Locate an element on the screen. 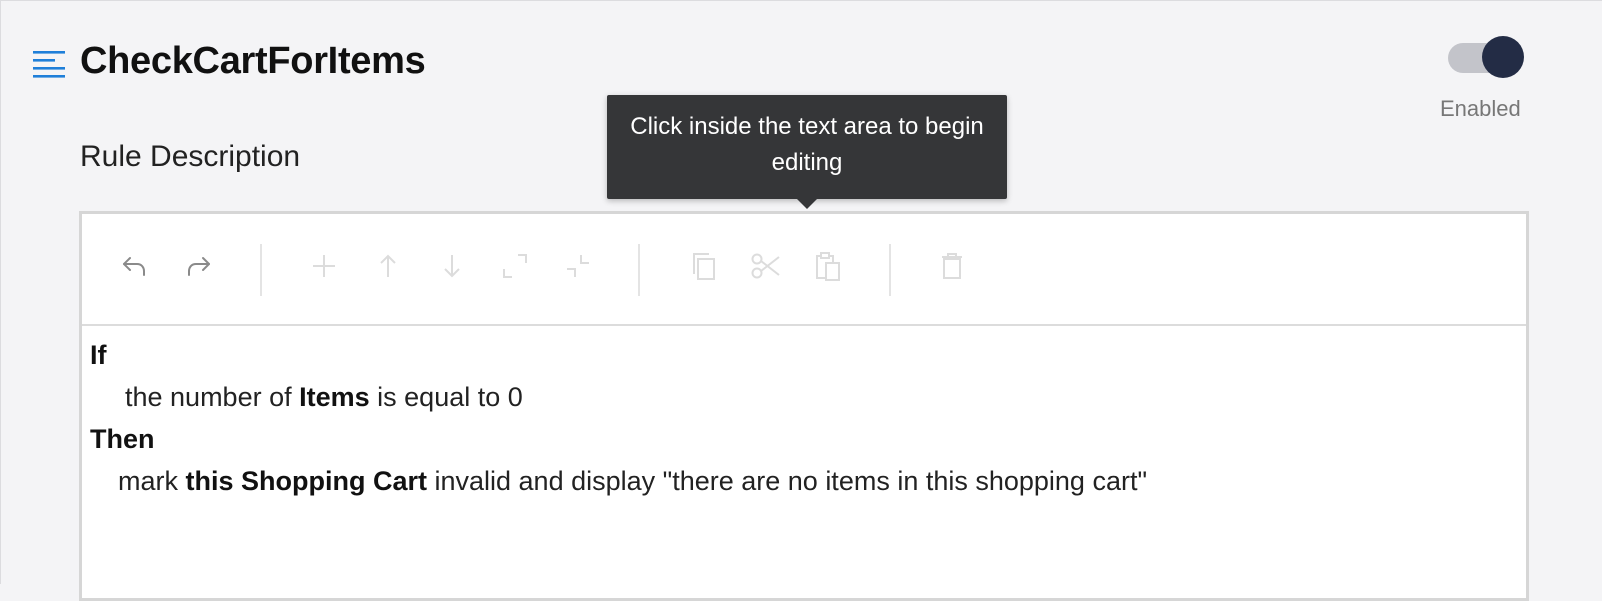  rule-description-label: Rule Description is located at coordinates (190, 156).